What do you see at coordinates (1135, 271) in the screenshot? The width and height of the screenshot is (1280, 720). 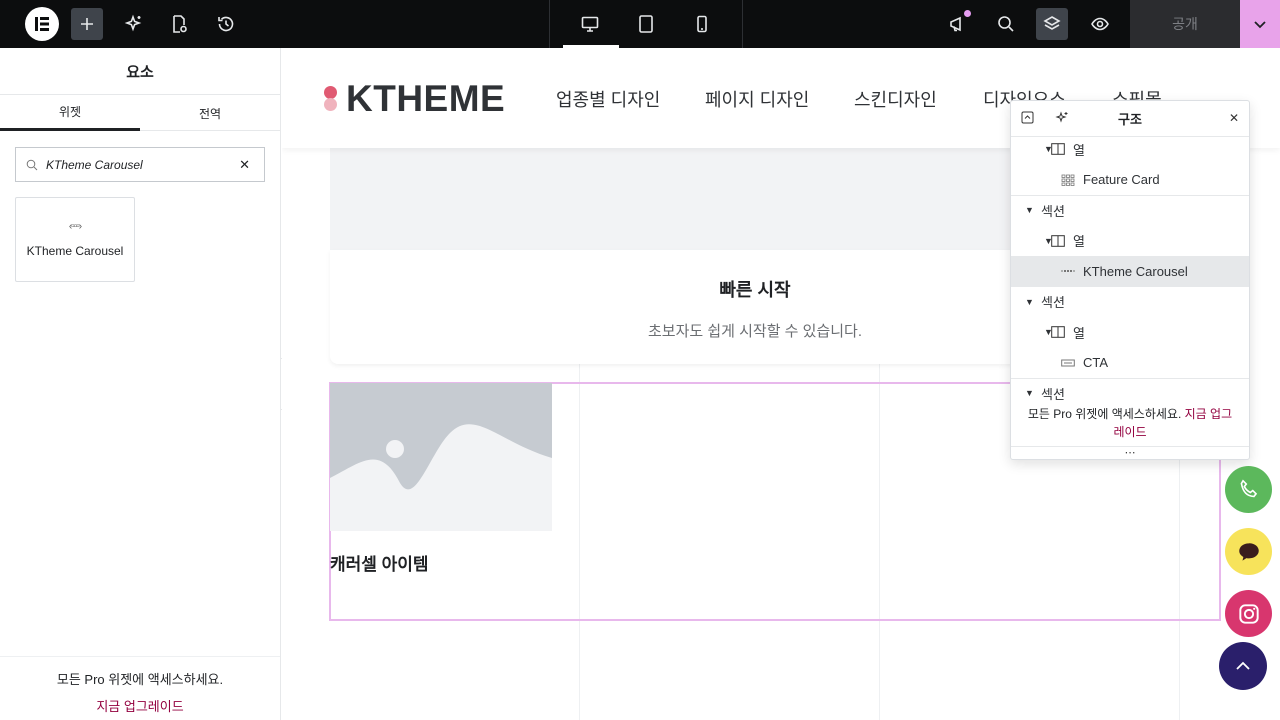 I see `navigator-row-label: KTheme Carousel` at bounding box center [1135, 271].